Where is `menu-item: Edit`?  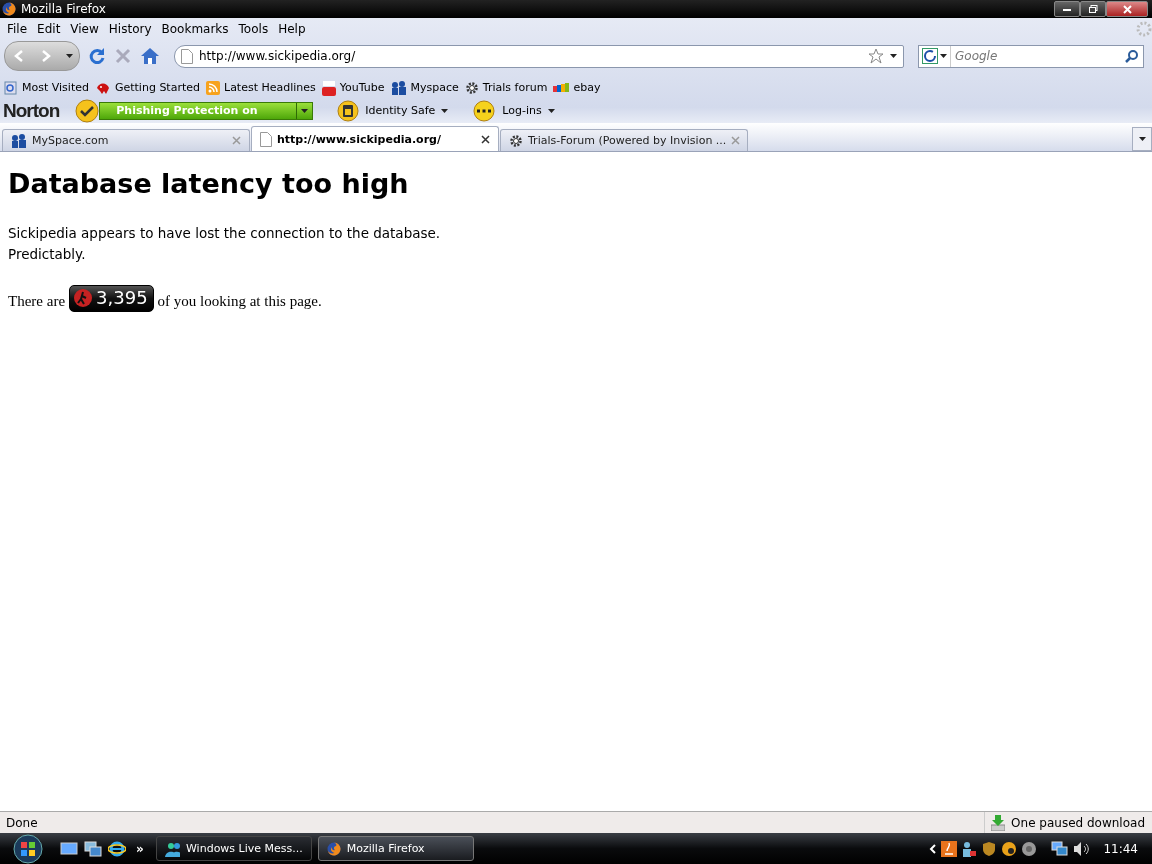
menu-item: Edit is located at coordinates (49, 28).